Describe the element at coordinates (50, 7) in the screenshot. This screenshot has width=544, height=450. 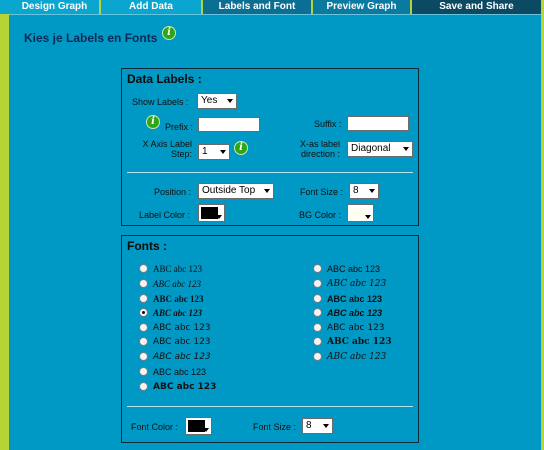
I see `tab-design-graph: Design Graph` at that location.